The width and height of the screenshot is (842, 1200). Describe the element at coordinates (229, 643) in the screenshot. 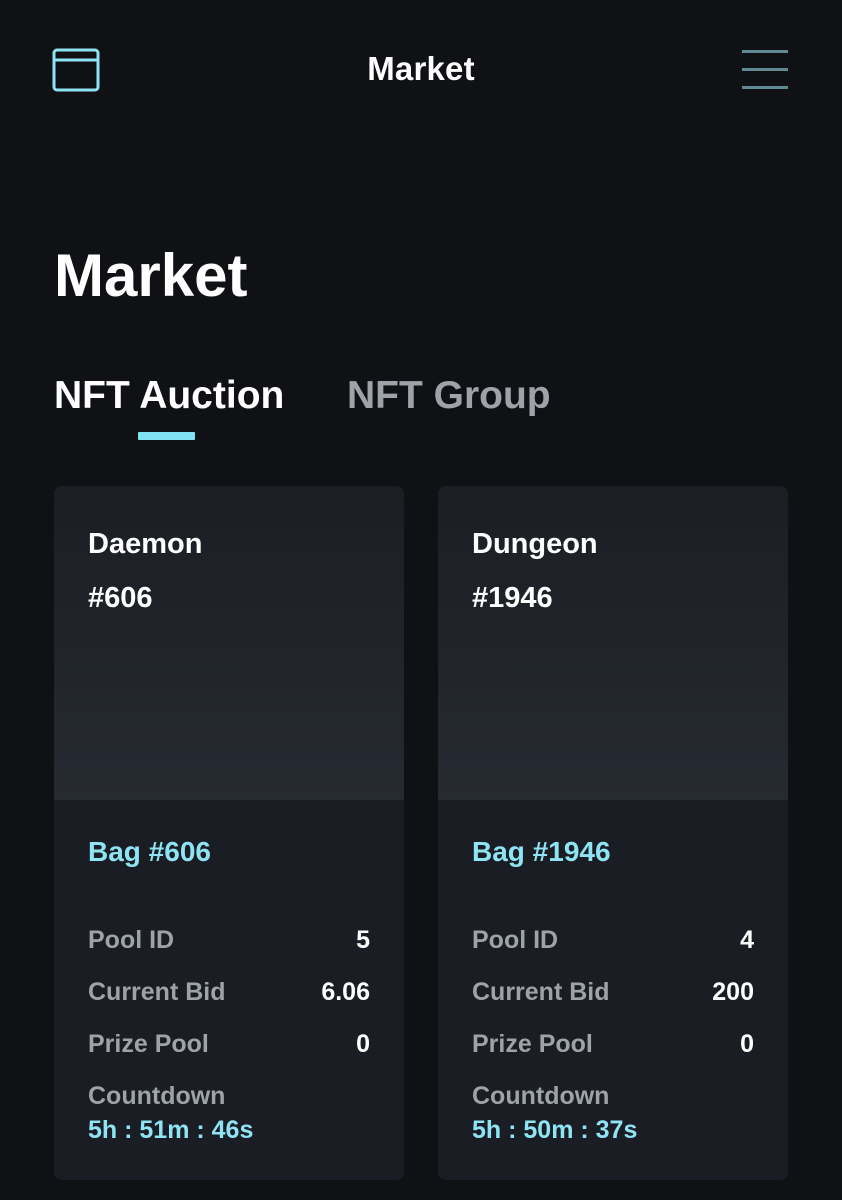

I see `card-image-area: Daemon #606` at that location.